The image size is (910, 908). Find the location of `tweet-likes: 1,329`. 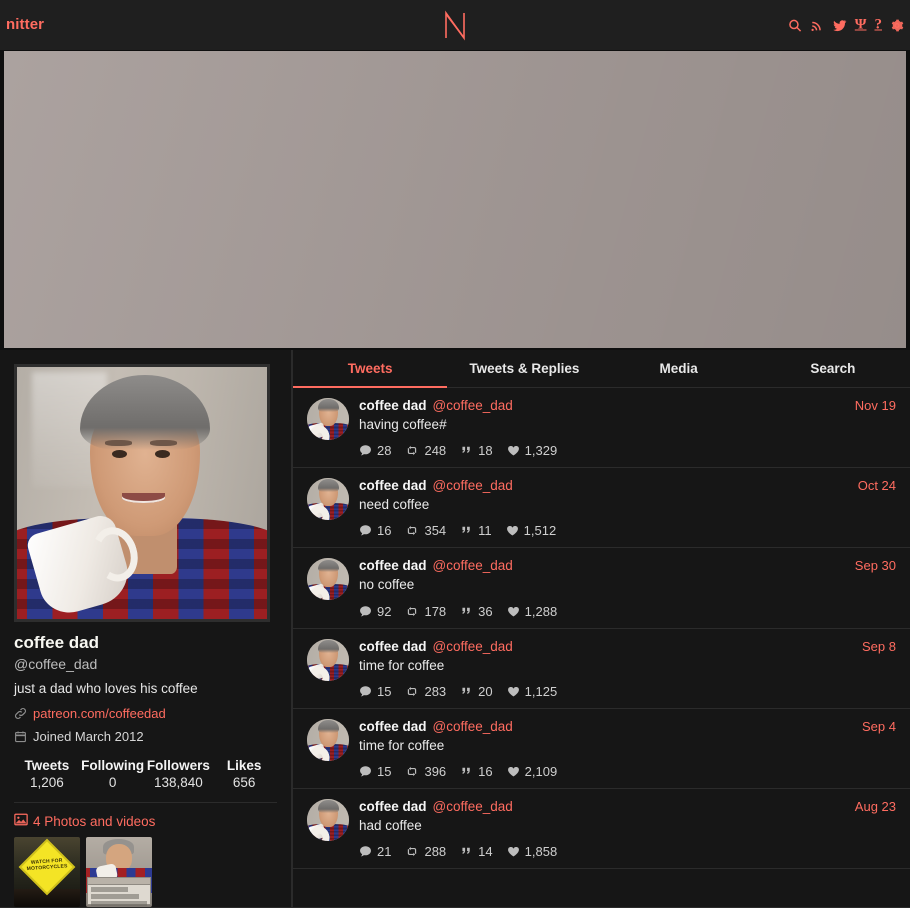

tweet-likes: 1,329 is located at coordinates (532, 450).